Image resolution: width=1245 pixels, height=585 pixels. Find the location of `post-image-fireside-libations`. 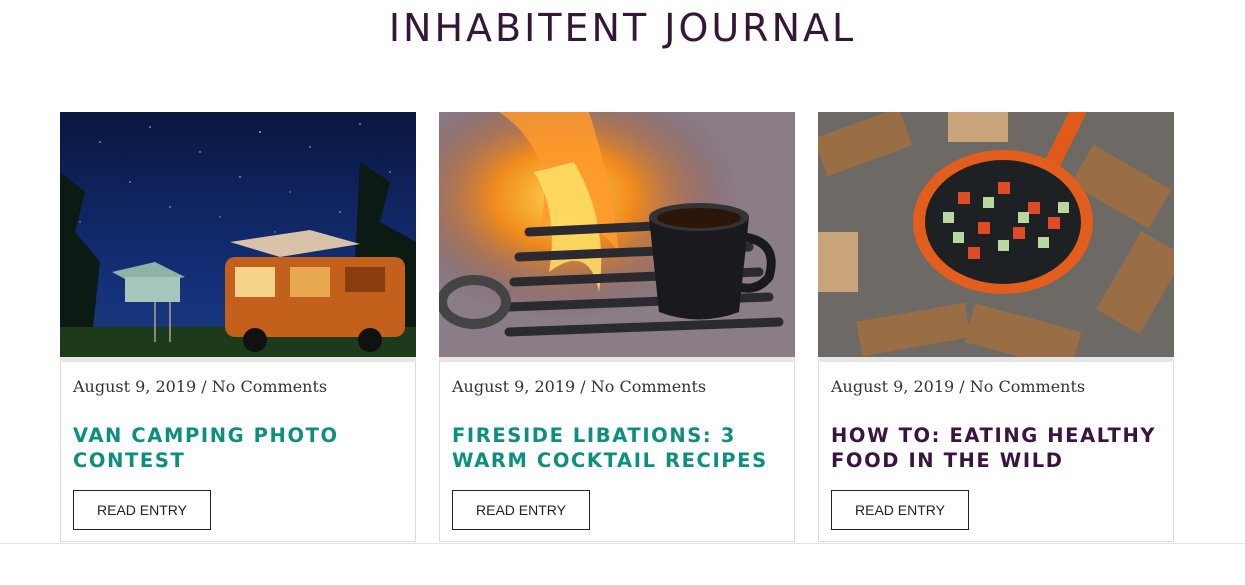

post-image-fireside-libations is located at coordinates (617, 237).